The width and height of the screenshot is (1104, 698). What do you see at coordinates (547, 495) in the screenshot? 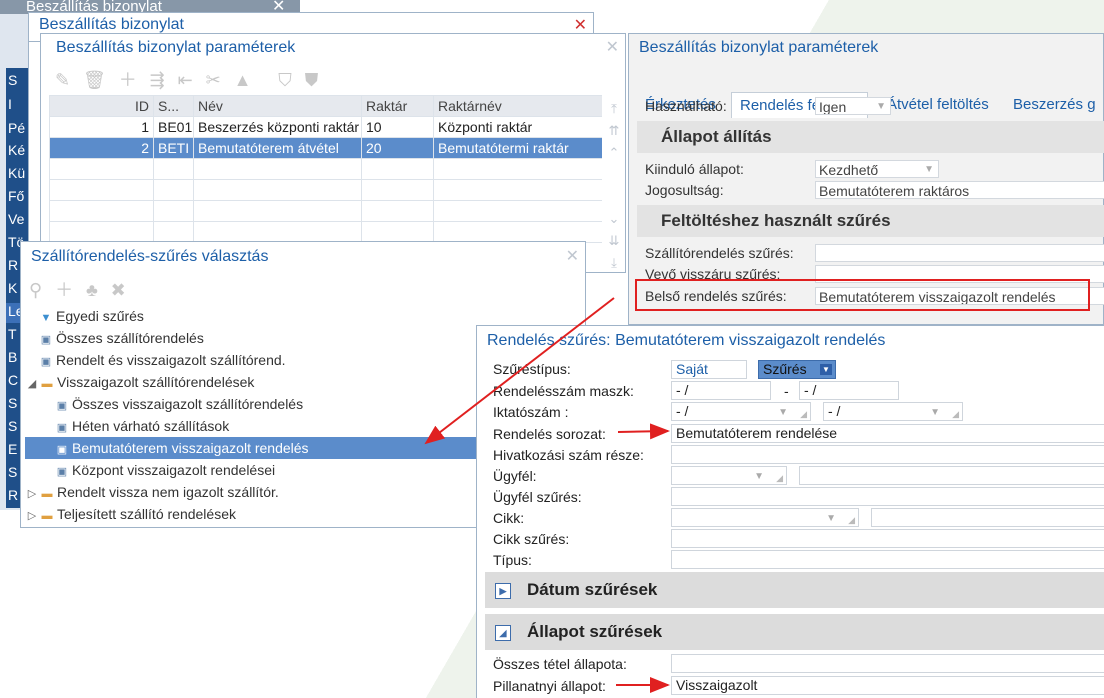
I see `annotation-arrows` at bounding box center [547, 495].